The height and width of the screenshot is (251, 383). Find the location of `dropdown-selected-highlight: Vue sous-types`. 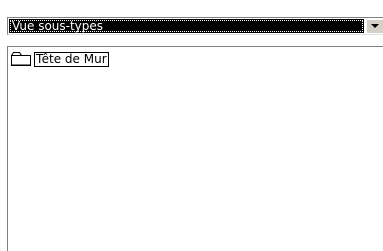

dropdown-selected-highlight: Vue sous-types is located at coordinates (186, 26).